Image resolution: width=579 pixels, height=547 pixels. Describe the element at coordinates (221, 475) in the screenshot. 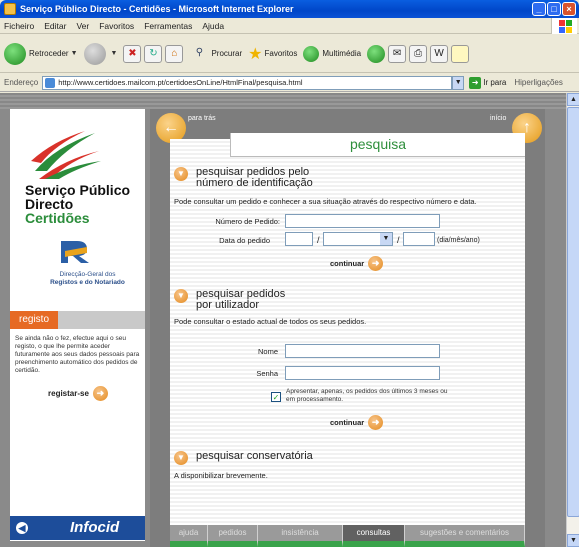

I see `section-registry-description: A disponibilizar brevemente.` at that location.